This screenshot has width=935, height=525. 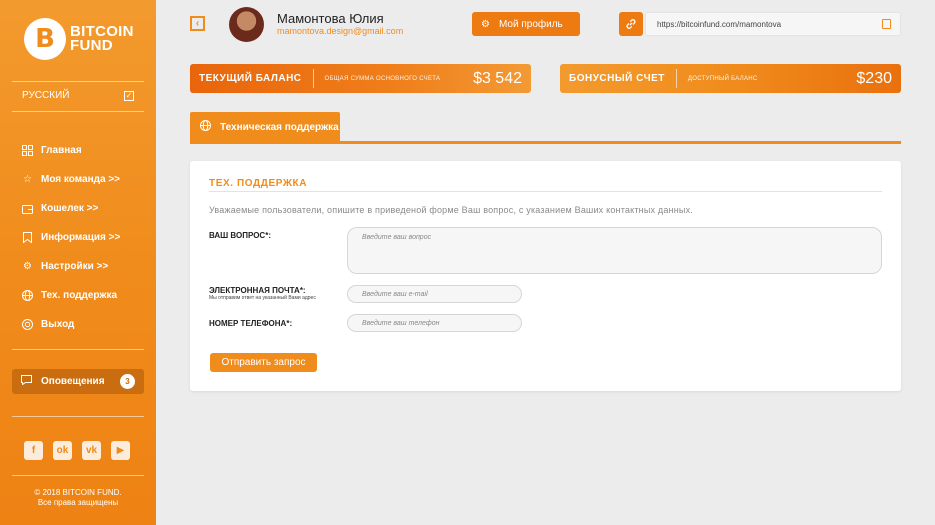 What do you see at coordinates (251, 323) in the screenshot?
I see `phone-label: НОМЕР ТЕЛЕФОНА*:` at bounding box center [251, 323].